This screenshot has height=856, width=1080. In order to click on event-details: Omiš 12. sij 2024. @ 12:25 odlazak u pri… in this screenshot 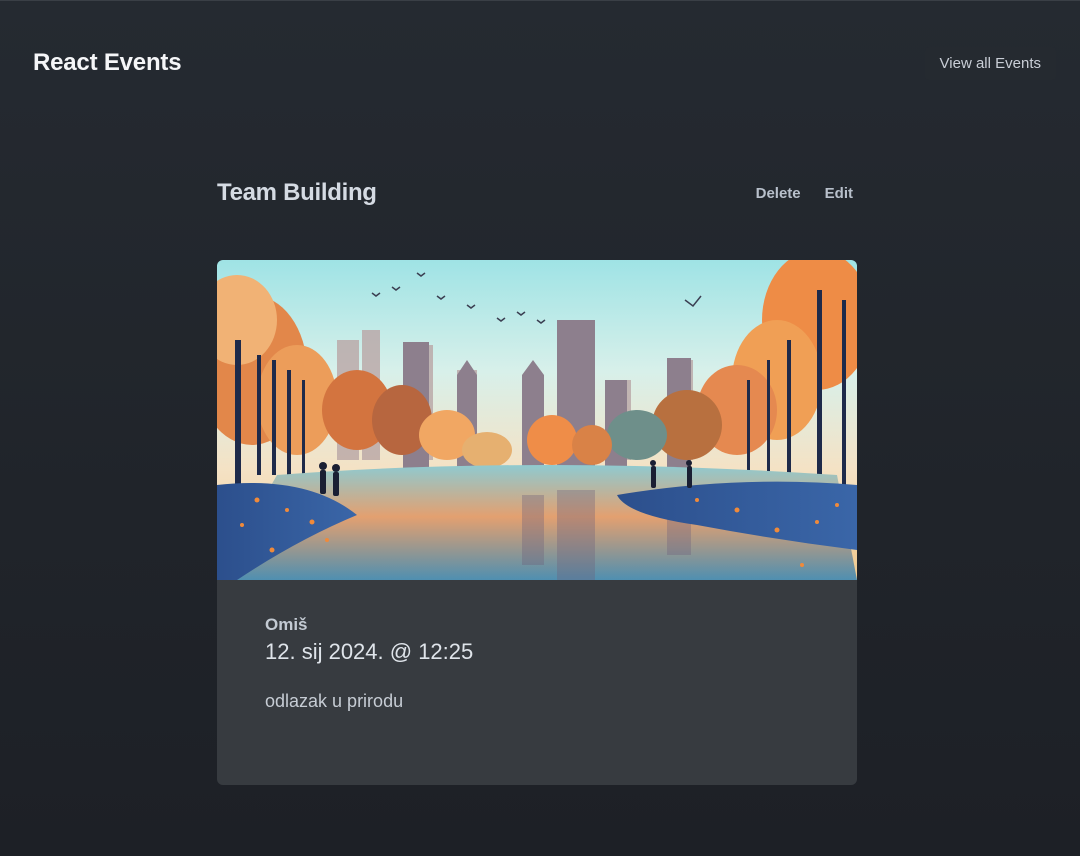, I will do `click(369, 663)`.